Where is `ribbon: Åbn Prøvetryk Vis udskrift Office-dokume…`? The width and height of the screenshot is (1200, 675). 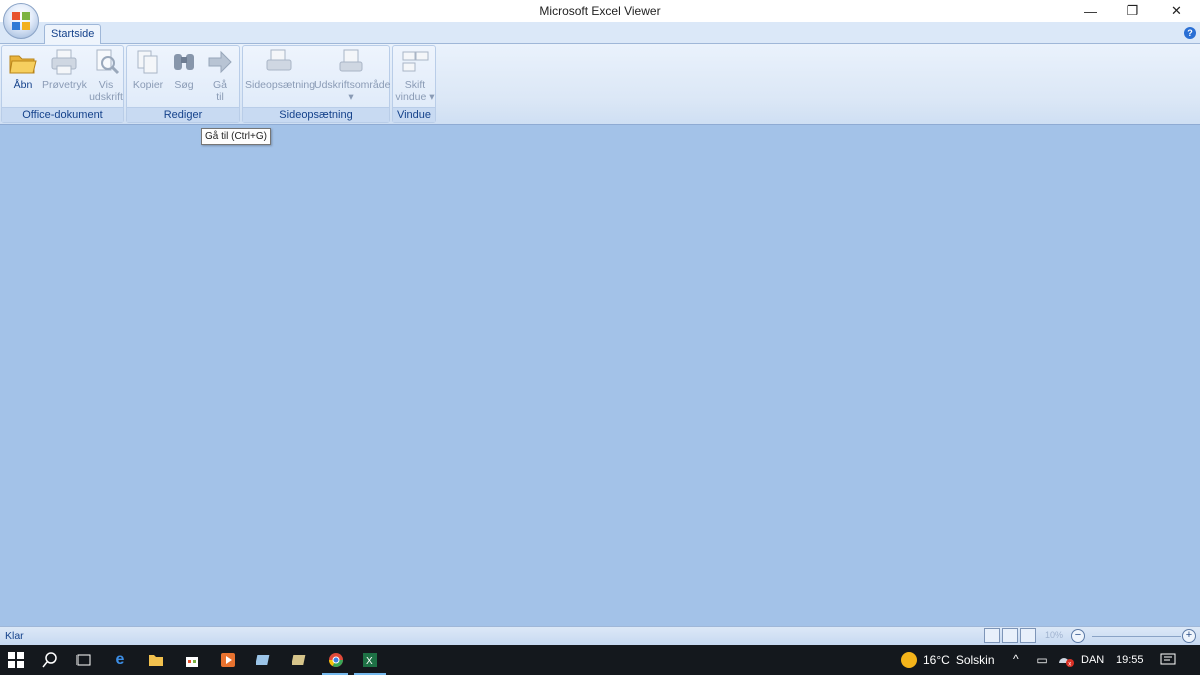 ribbon: Åbn Prøvetryk Vis udskrift Office-dokume… is located at coordinates (600, 84).